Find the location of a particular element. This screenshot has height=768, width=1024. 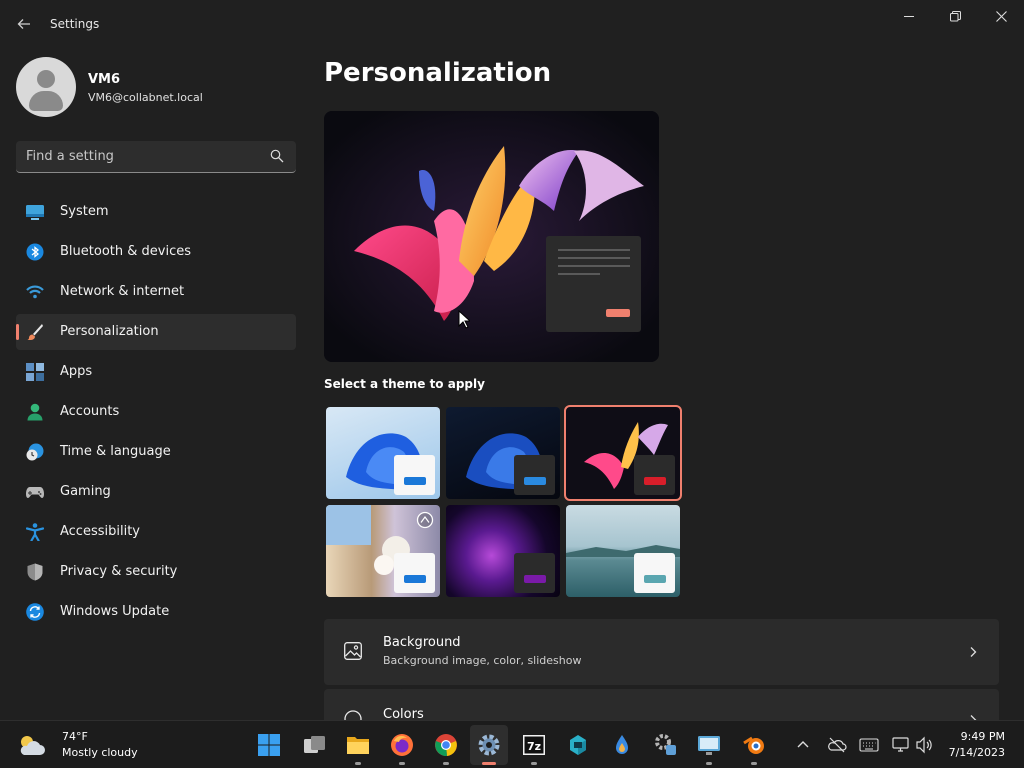

theme-glow is located at coordinates (623, 453).